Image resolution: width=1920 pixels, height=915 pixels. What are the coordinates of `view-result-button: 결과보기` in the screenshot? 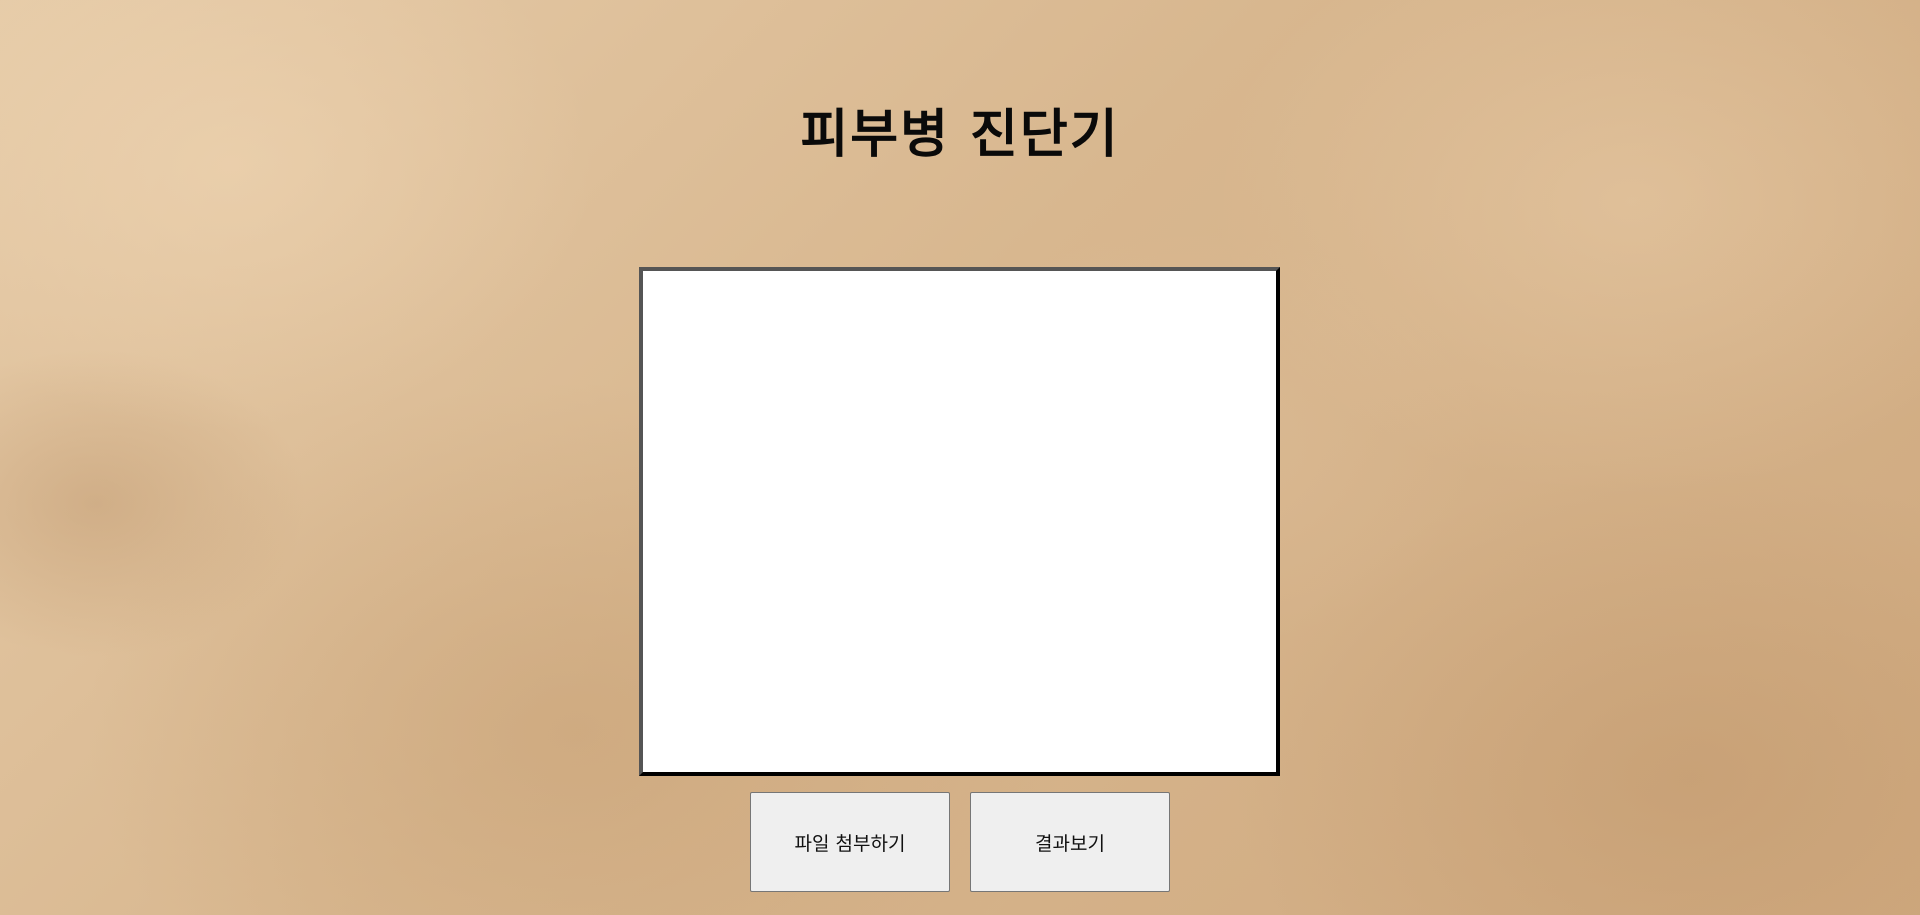 It's located at (1070, 842).